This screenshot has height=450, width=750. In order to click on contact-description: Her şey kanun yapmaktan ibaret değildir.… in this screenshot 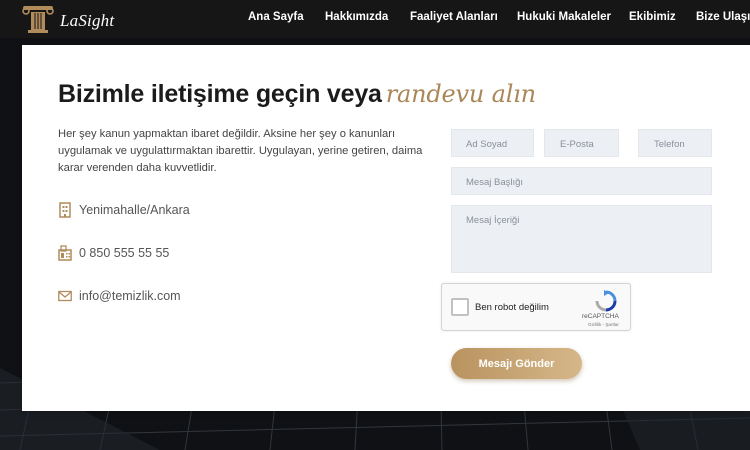, I will do `click(240, 151)`.